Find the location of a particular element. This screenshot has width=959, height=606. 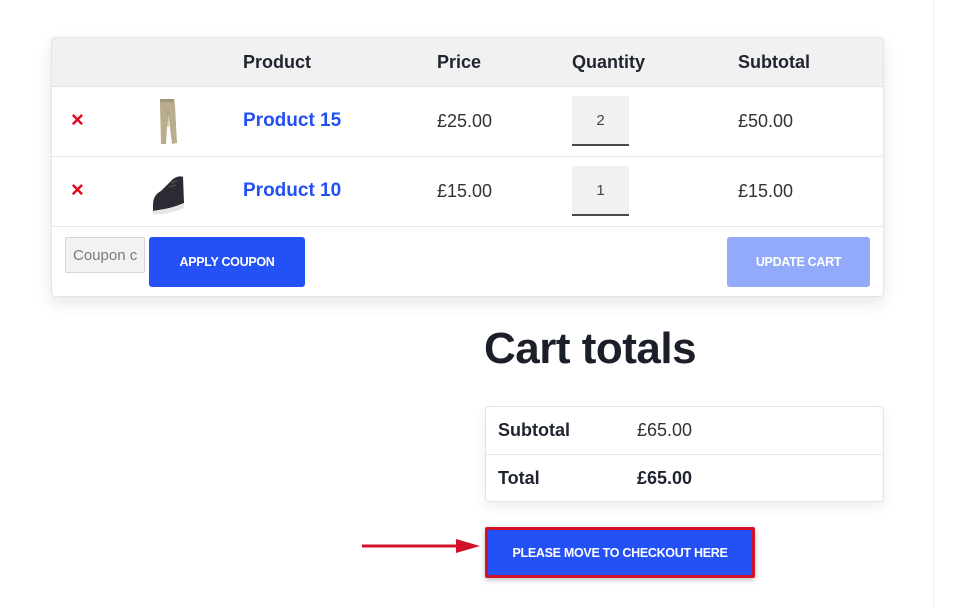

item-price: £15.00 is located at coordinates (465, 191).